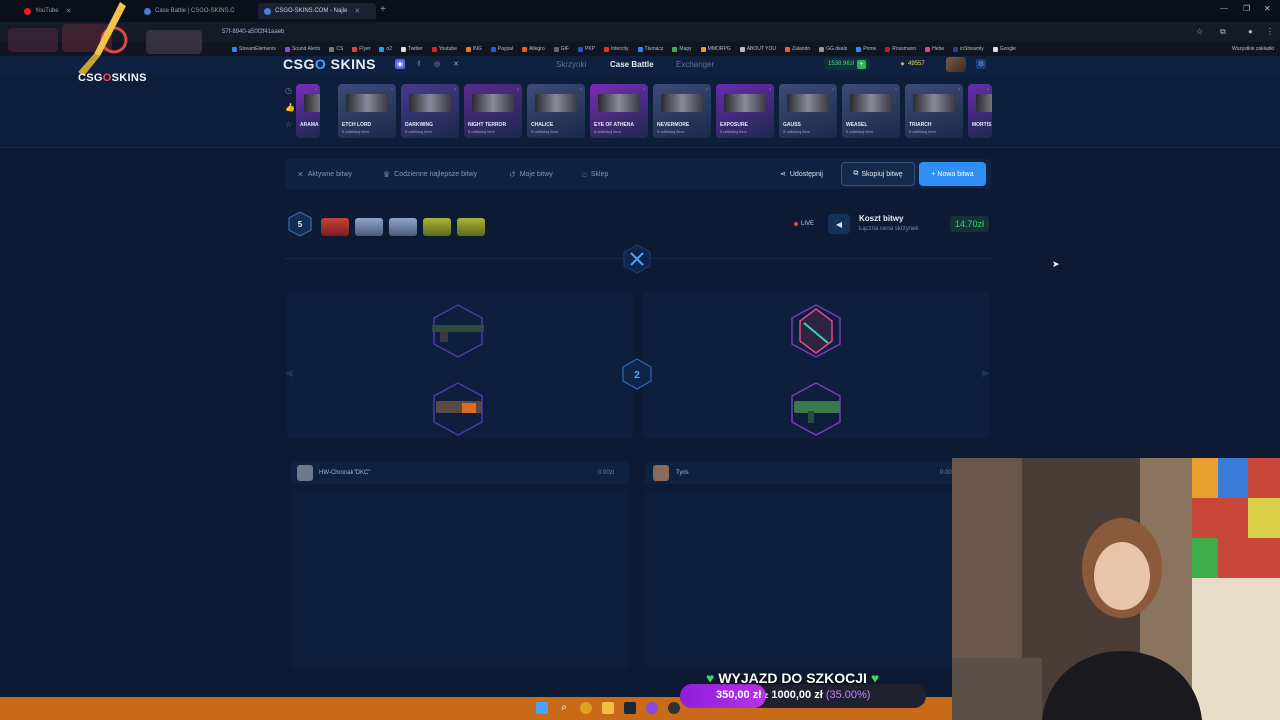 Image resolution: width=1280 pixels, height=720 pixels. Describe the element at coordinates (308, 111) in the screenshot. I see `live-drop-card: ARAMA ▫` at that location.